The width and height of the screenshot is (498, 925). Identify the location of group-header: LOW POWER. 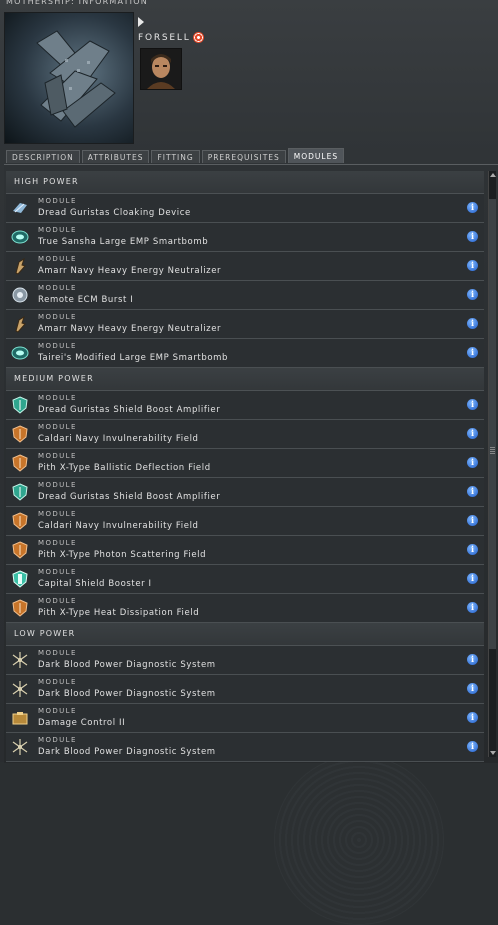
(245, 634).